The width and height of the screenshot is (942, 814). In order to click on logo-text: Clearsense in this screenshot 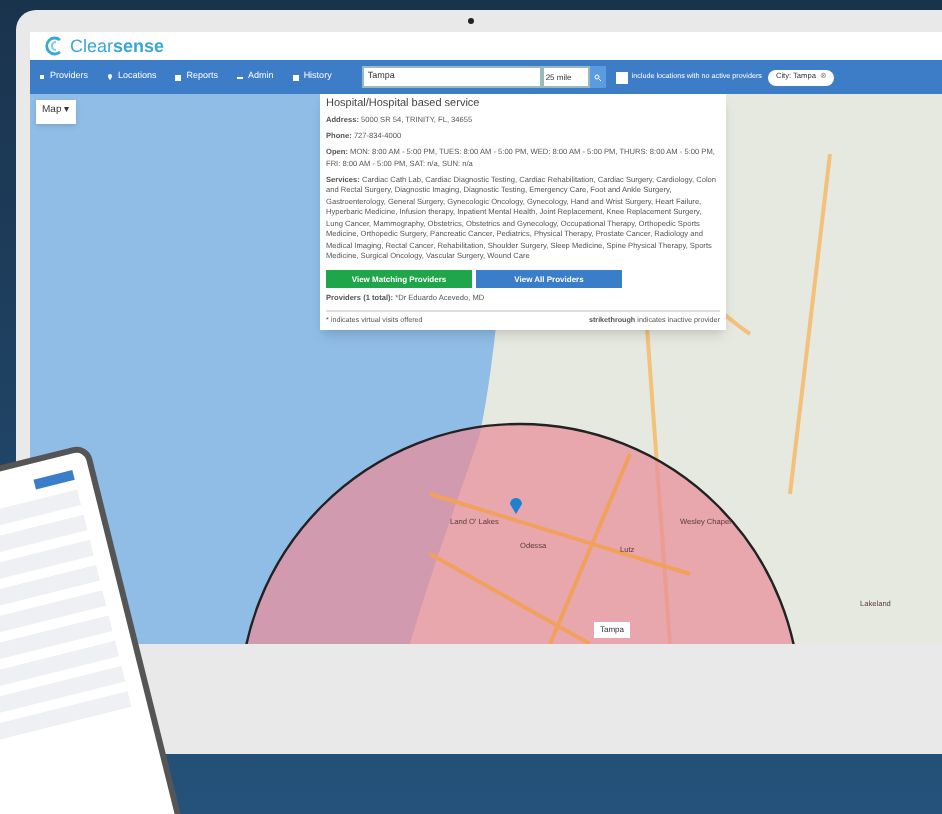, I will do `click(117, 46)`.